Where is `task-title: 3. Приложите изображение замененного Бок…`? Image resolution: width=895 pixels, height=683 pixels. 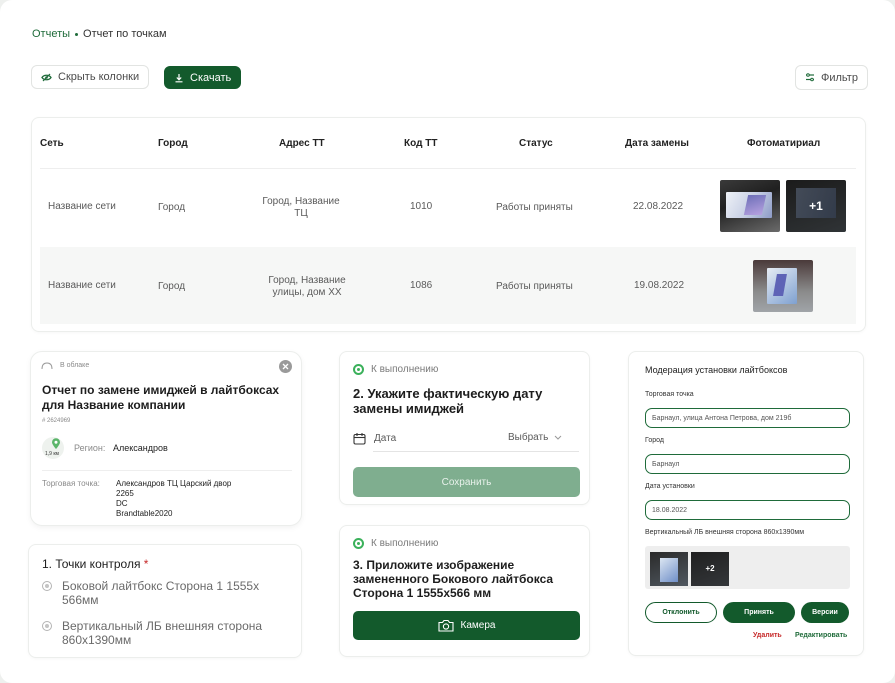
task-title: 3. Приложите изображение замененного Бок… is located at coordinates (453, 579).